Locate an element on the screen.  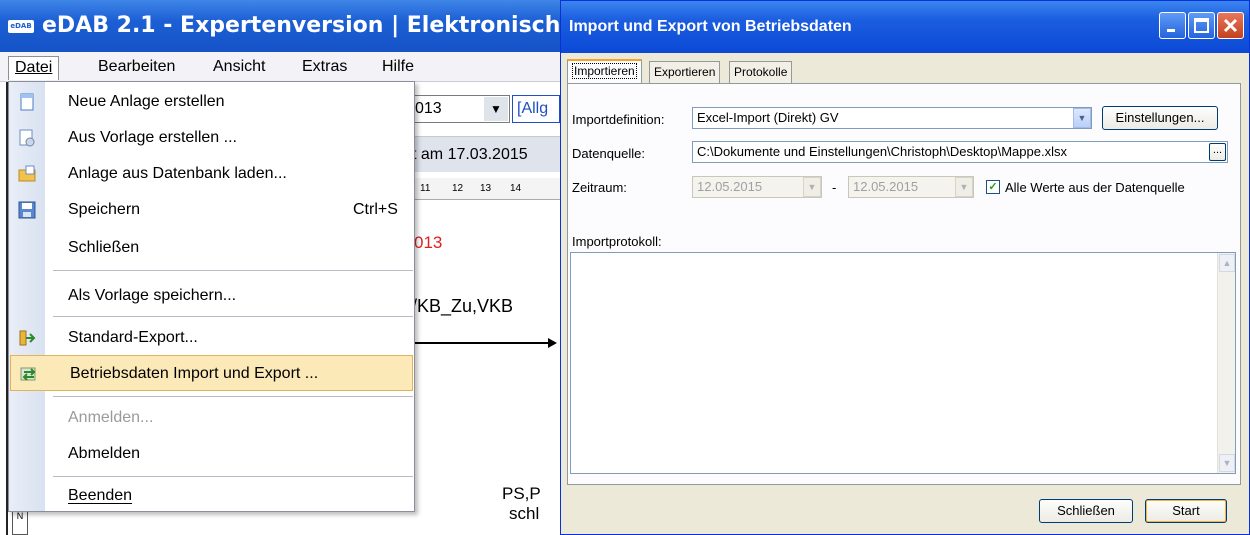
scroll-down-icon: ▼ is located at coordinates (1227, 463).